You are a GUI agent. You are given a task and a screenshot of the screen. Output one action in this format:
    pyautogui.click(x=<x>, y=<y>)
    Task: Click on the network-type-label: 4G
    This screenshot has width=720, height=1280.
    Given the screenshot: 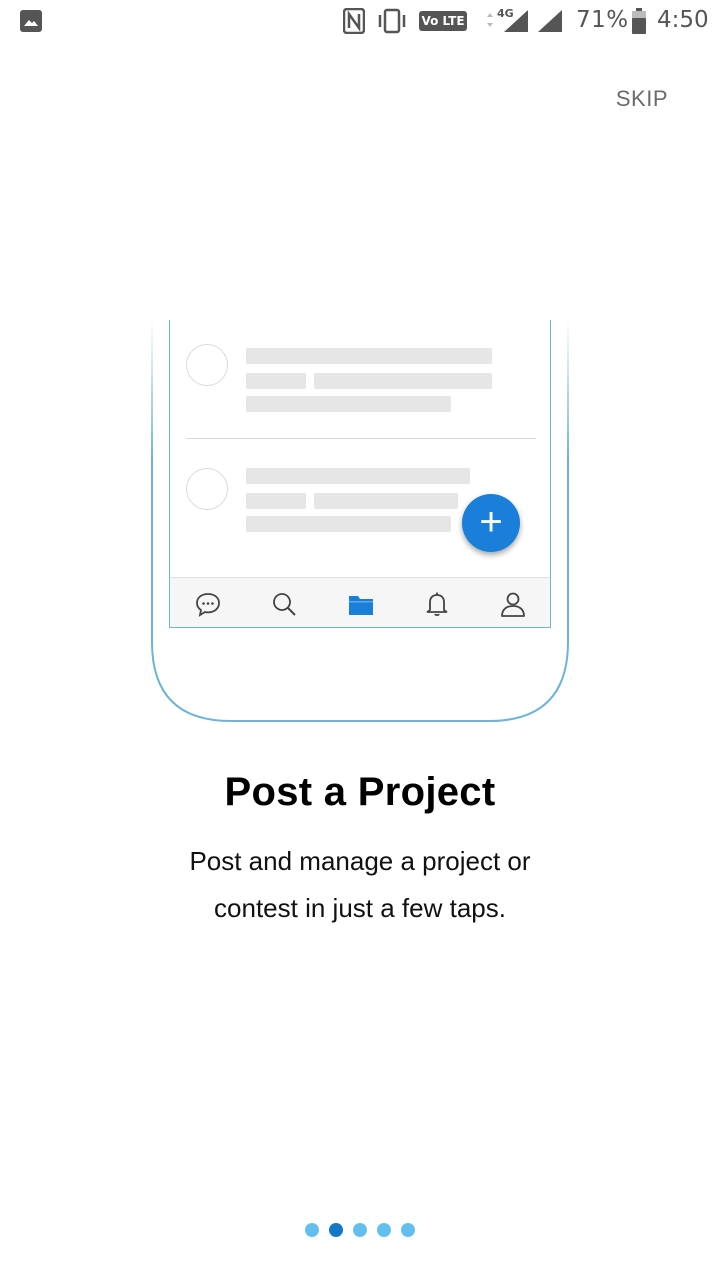 What is the action you would take?
    pyautogui.click(x=505, y=13)
    